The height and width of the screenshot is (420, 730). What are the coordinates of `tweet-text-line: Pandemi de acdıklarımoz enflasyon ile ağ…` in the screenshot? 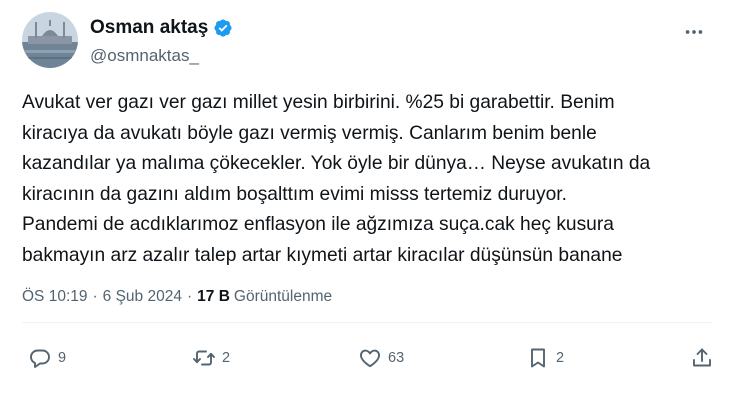 It's located at (318, 224).